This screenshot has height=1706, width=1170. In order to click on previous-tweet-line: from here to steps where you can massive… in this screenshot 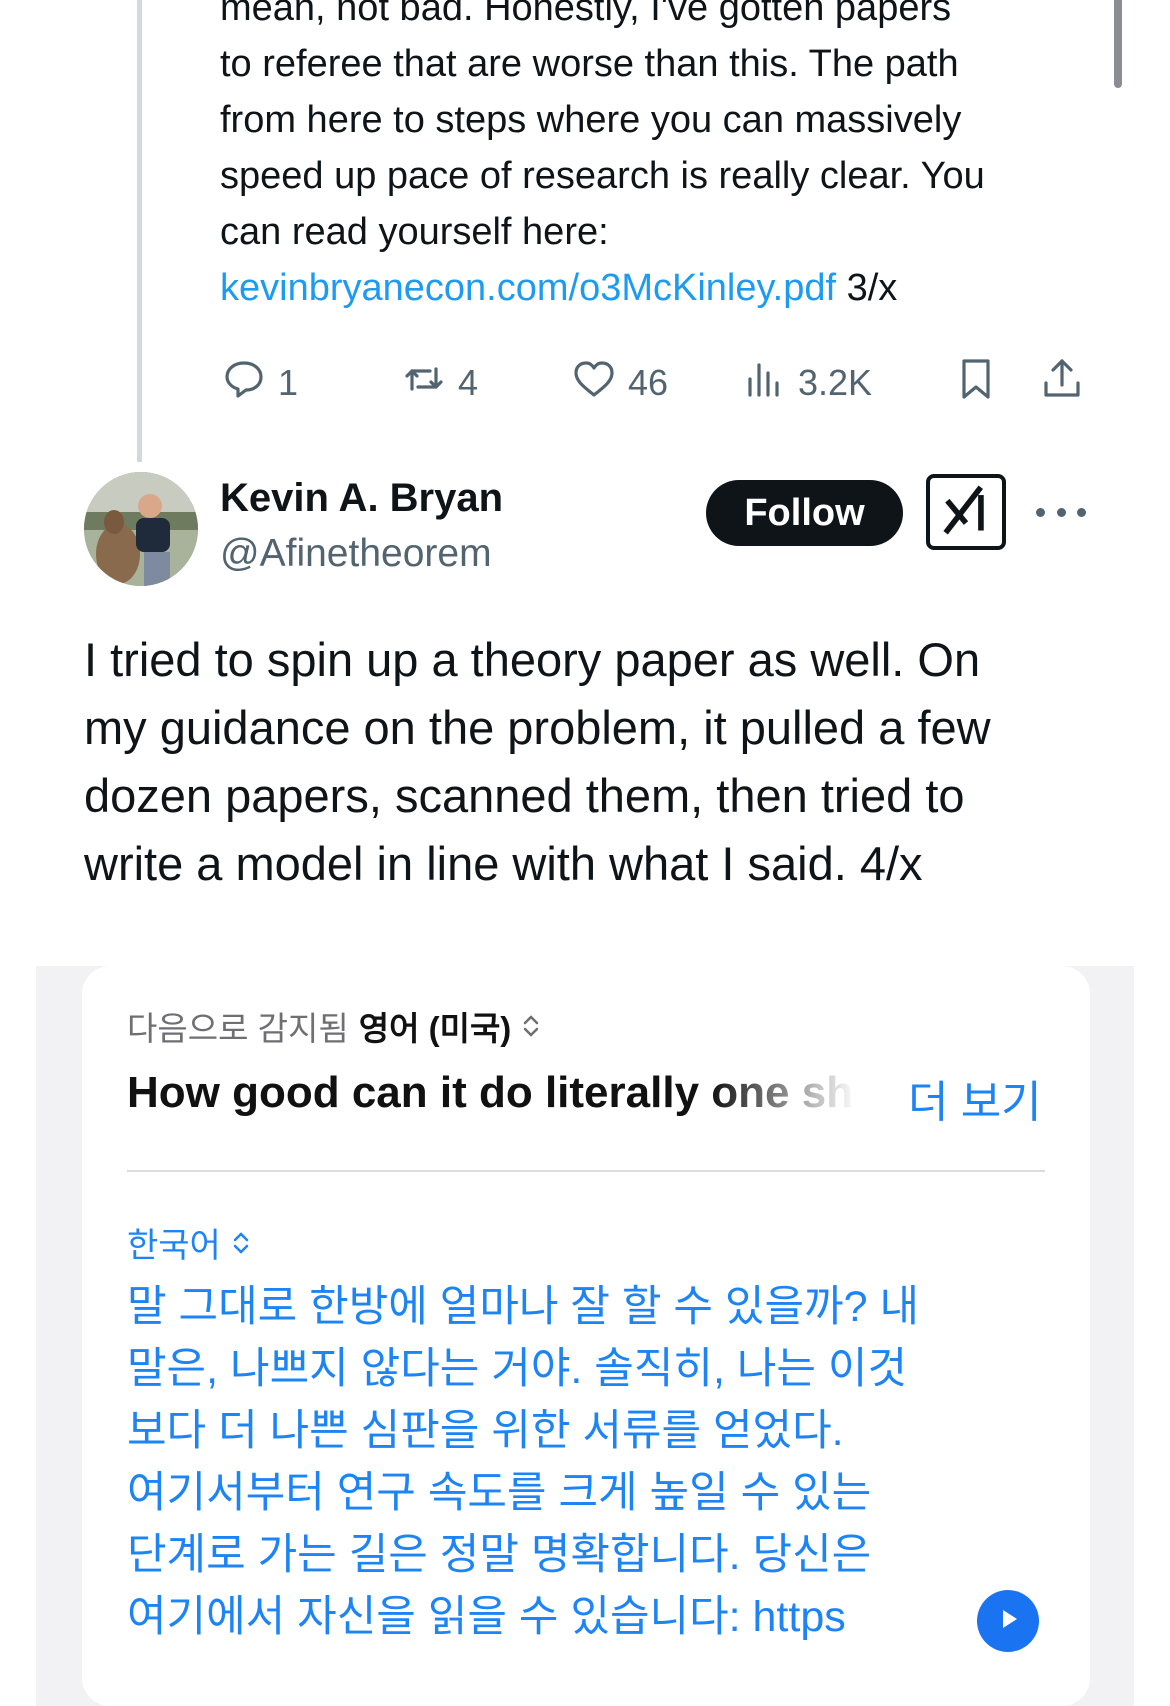, I will do `click(591, 120)`.